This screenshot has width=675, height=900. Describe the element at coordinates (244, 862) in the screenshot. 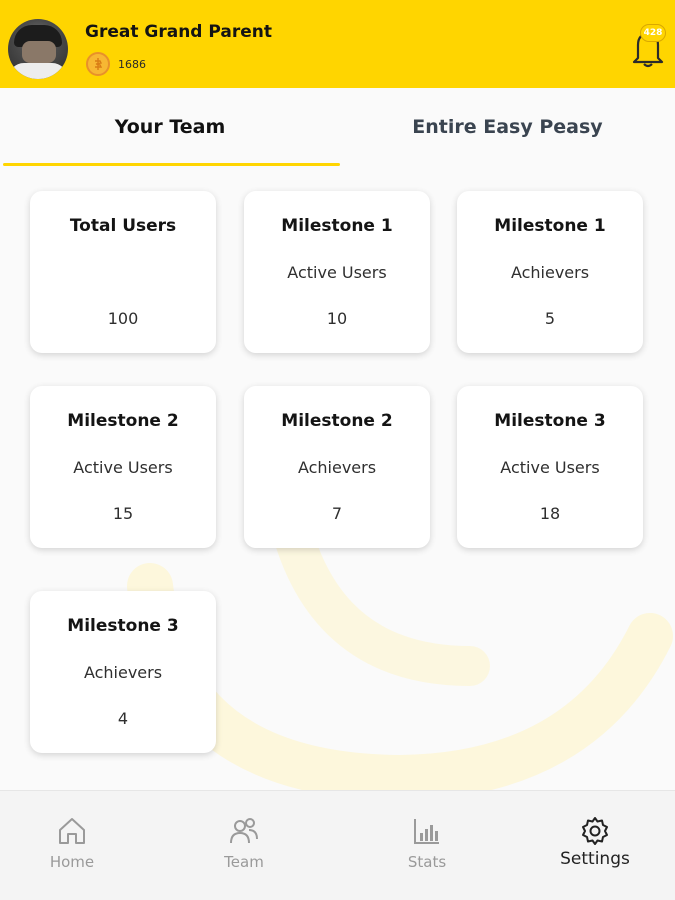

I see `nav-team-label: Team` at that location.